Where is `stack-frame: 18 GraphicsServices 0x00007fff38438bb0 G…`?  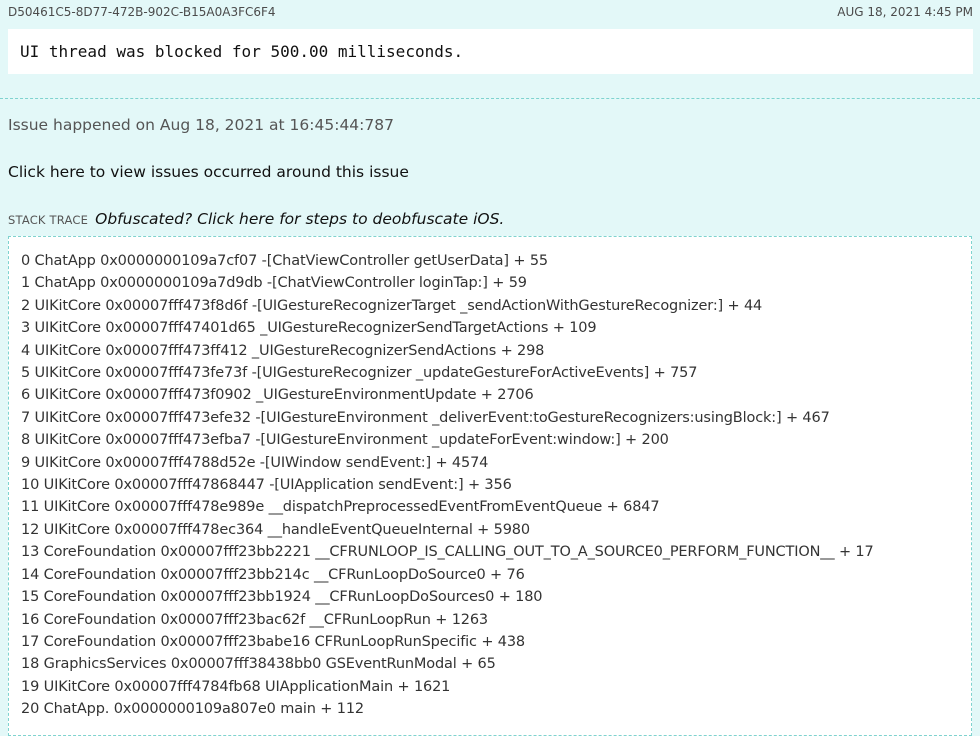 stack-frame: 18 GraphicsServices 0x00007fff38438bb0 G… is located at coordinates (258, 664).